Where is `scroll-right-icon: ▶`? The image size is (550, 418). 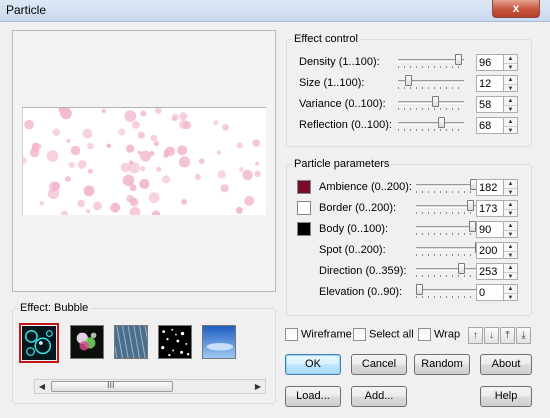 scroll-right-icon: ▶ is located at coordinates (258, 386).